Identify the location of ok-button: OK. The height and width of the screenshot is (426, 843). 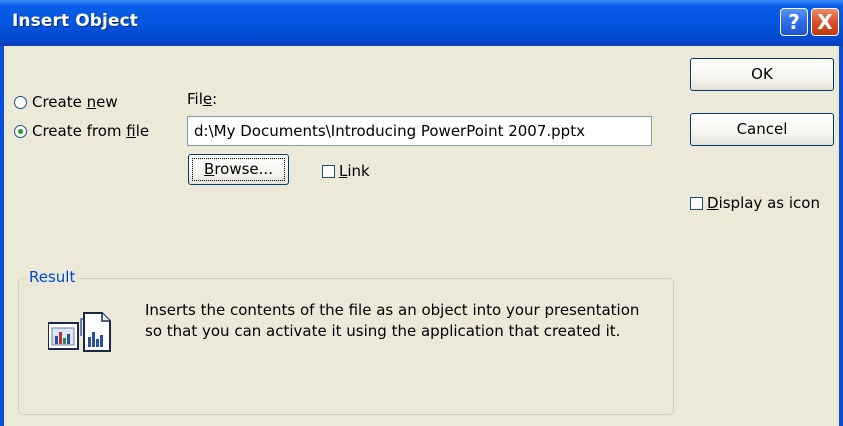
(762, 74).